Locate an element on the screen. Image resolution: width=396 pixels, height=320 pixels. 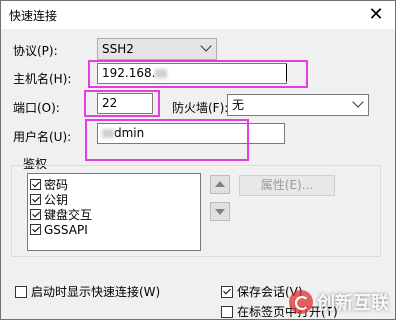
watermark: 创新互联 is located at coordinates (339, 302).